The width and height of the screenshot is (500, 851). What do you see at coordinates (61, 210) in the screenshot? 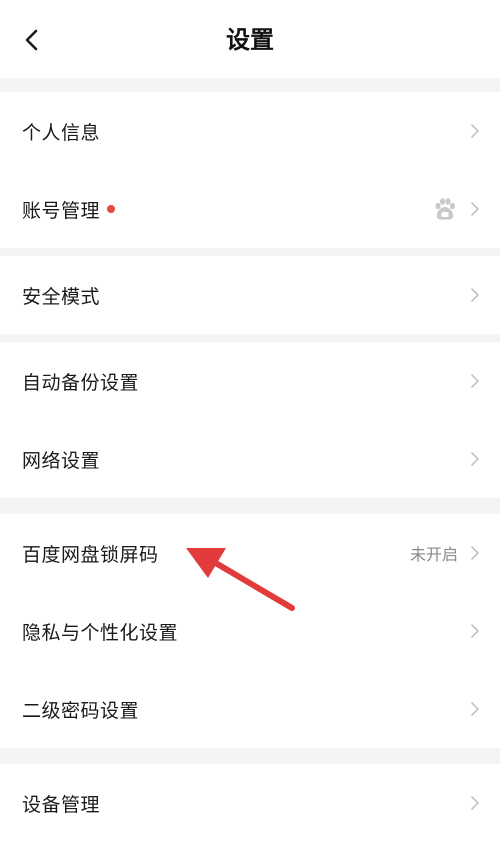
I see `settings-item-label: 账号管理` at bounding box center [61, 210].